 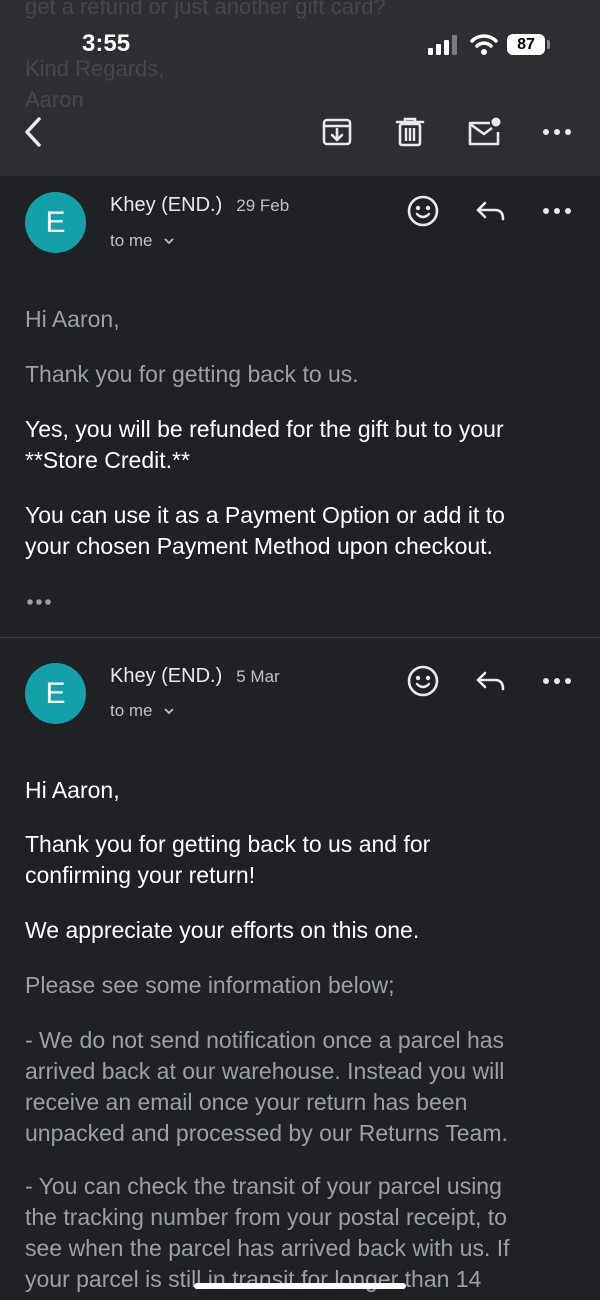 What do you see at coordinates (300, 1286) in the screenshot?
I see `home-indicator` at bounding box center [300, 1286].